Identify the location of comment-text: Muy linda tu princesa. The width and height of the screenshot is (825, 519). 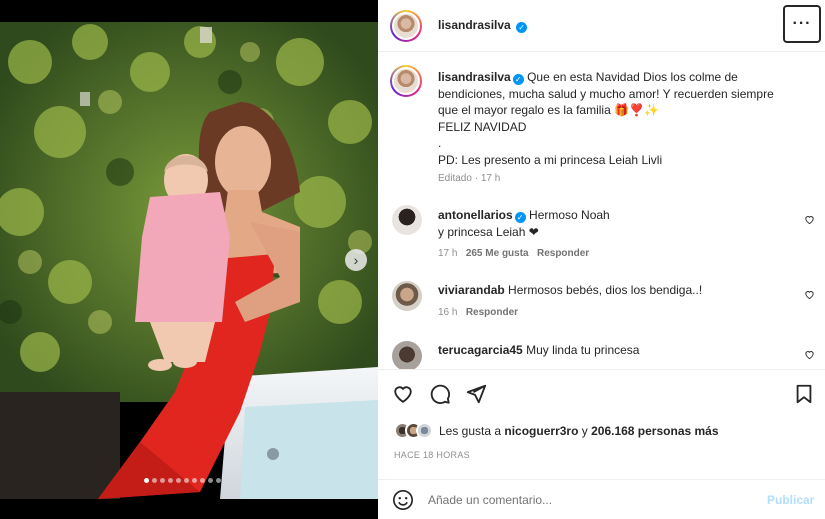
(583, 350).